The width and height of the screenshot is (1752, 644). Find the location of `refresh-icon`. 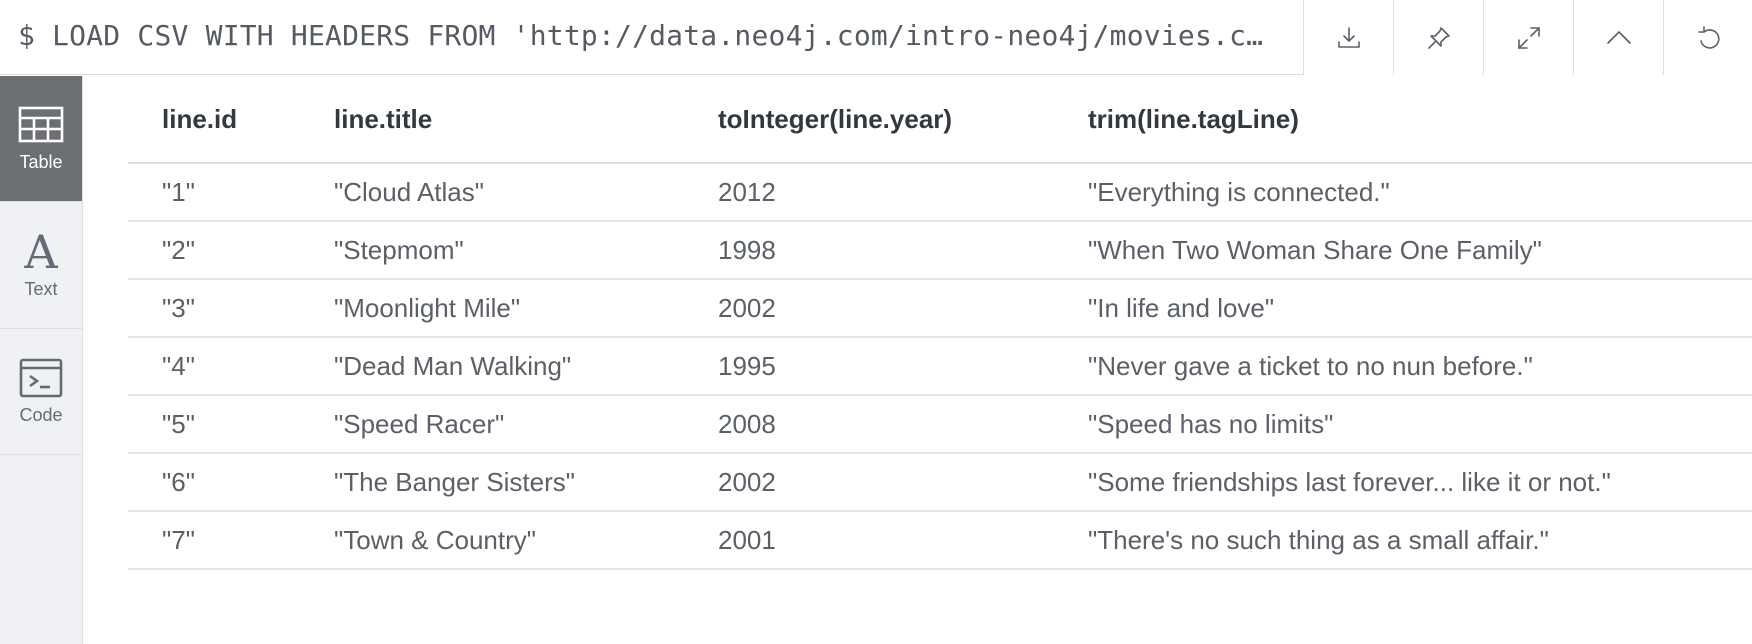

refresh-icon is located at coordinates (1708, 37).